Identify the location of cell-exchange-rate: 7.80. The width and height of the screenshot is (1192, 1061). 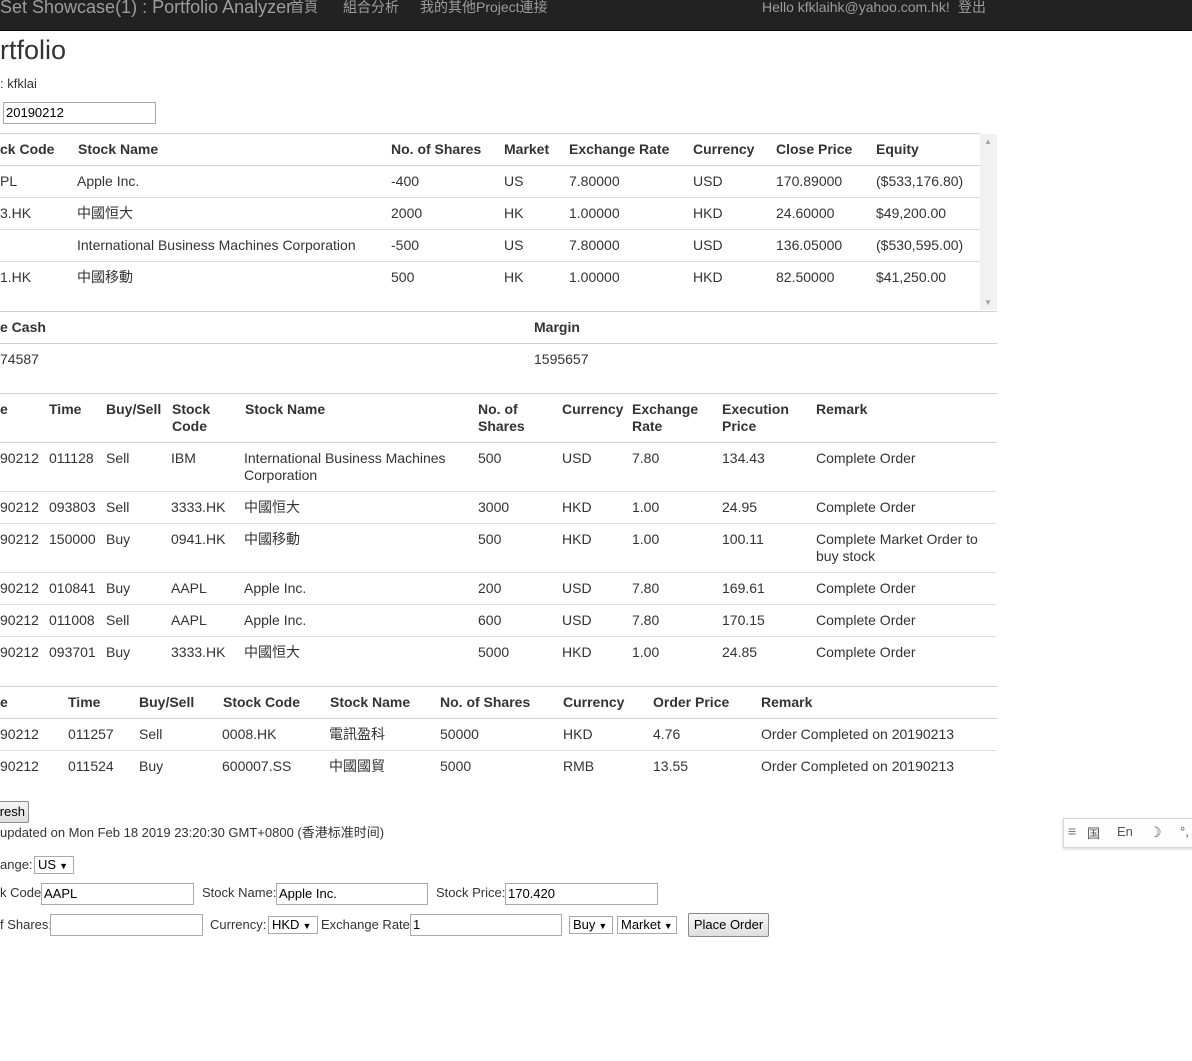
(646, 620).